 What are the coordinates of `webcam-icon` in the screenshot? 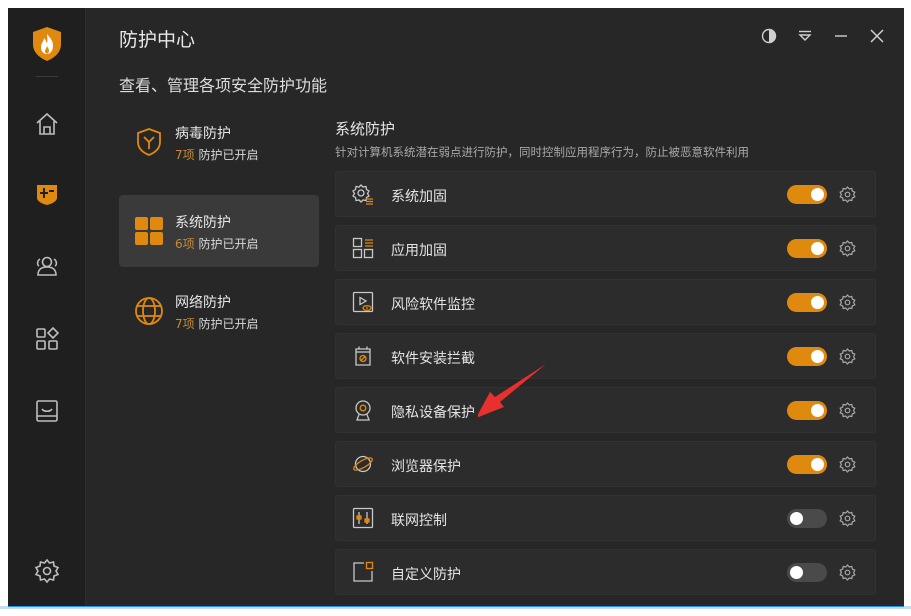 It's located at (363, 410).